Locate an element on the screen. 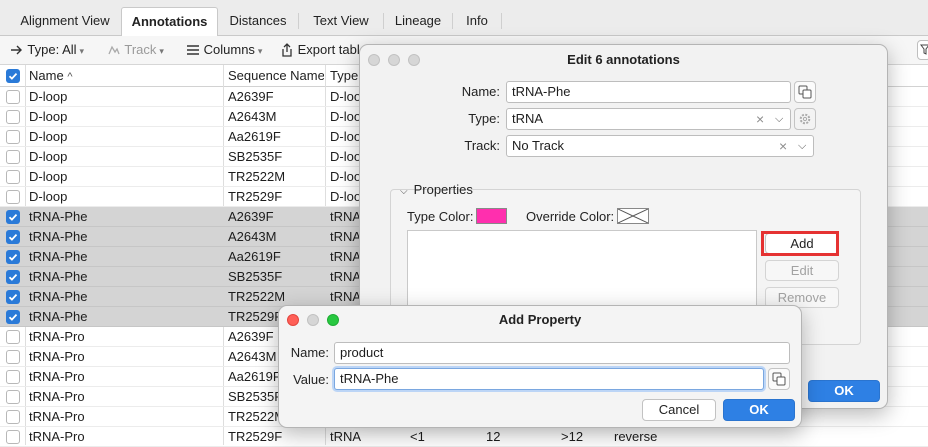  annotation-track-select: No Track × ⌵ is located at coordinates (660, 146).